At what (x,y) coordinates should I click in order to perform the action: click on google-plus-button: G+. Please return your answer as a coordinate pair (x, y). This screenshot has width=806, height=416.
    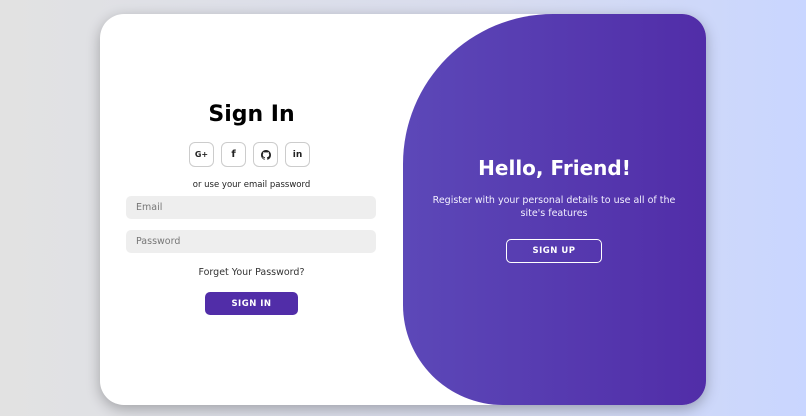
    Looking at the image, I should click on (201, 154).